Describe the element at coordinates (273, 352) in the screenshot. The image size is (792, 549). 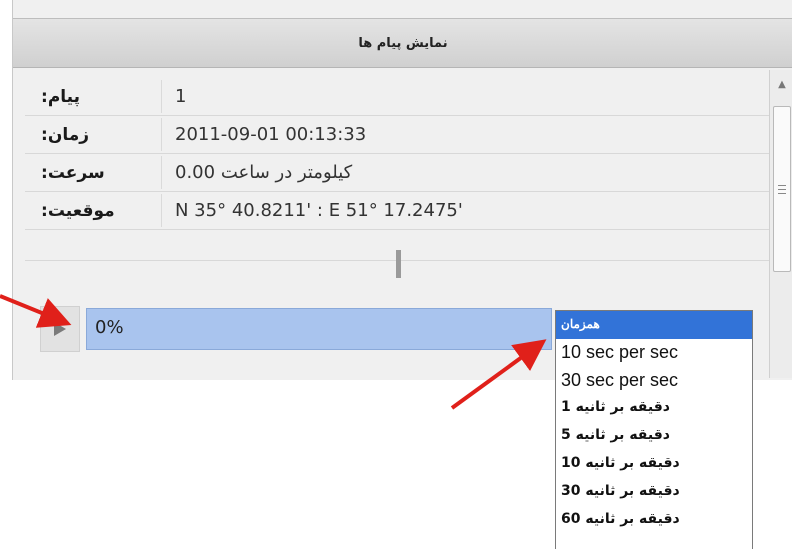
I see `annotation-arrows` at that location.